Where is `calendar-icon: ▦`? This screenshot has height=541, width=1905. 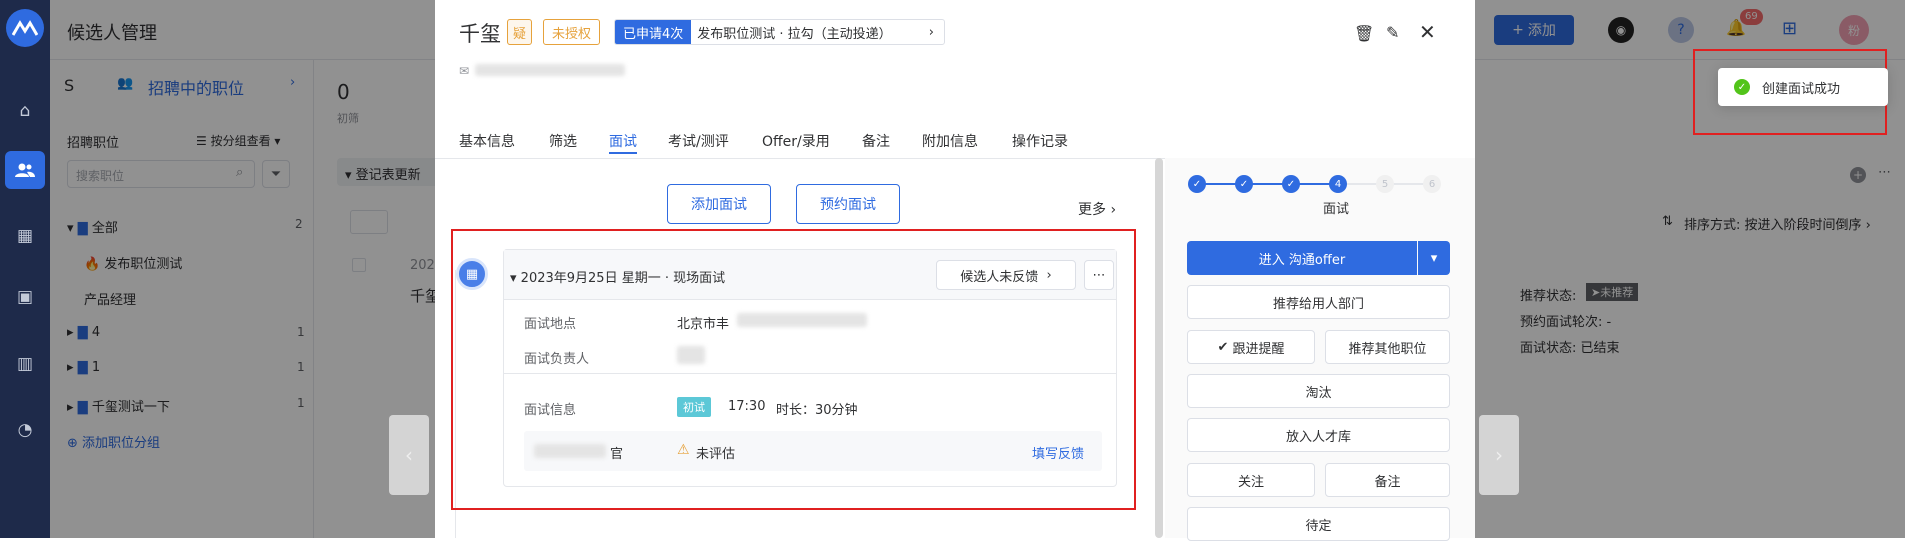 calendar-icon: ▦ is located at coordinates (25, 236).